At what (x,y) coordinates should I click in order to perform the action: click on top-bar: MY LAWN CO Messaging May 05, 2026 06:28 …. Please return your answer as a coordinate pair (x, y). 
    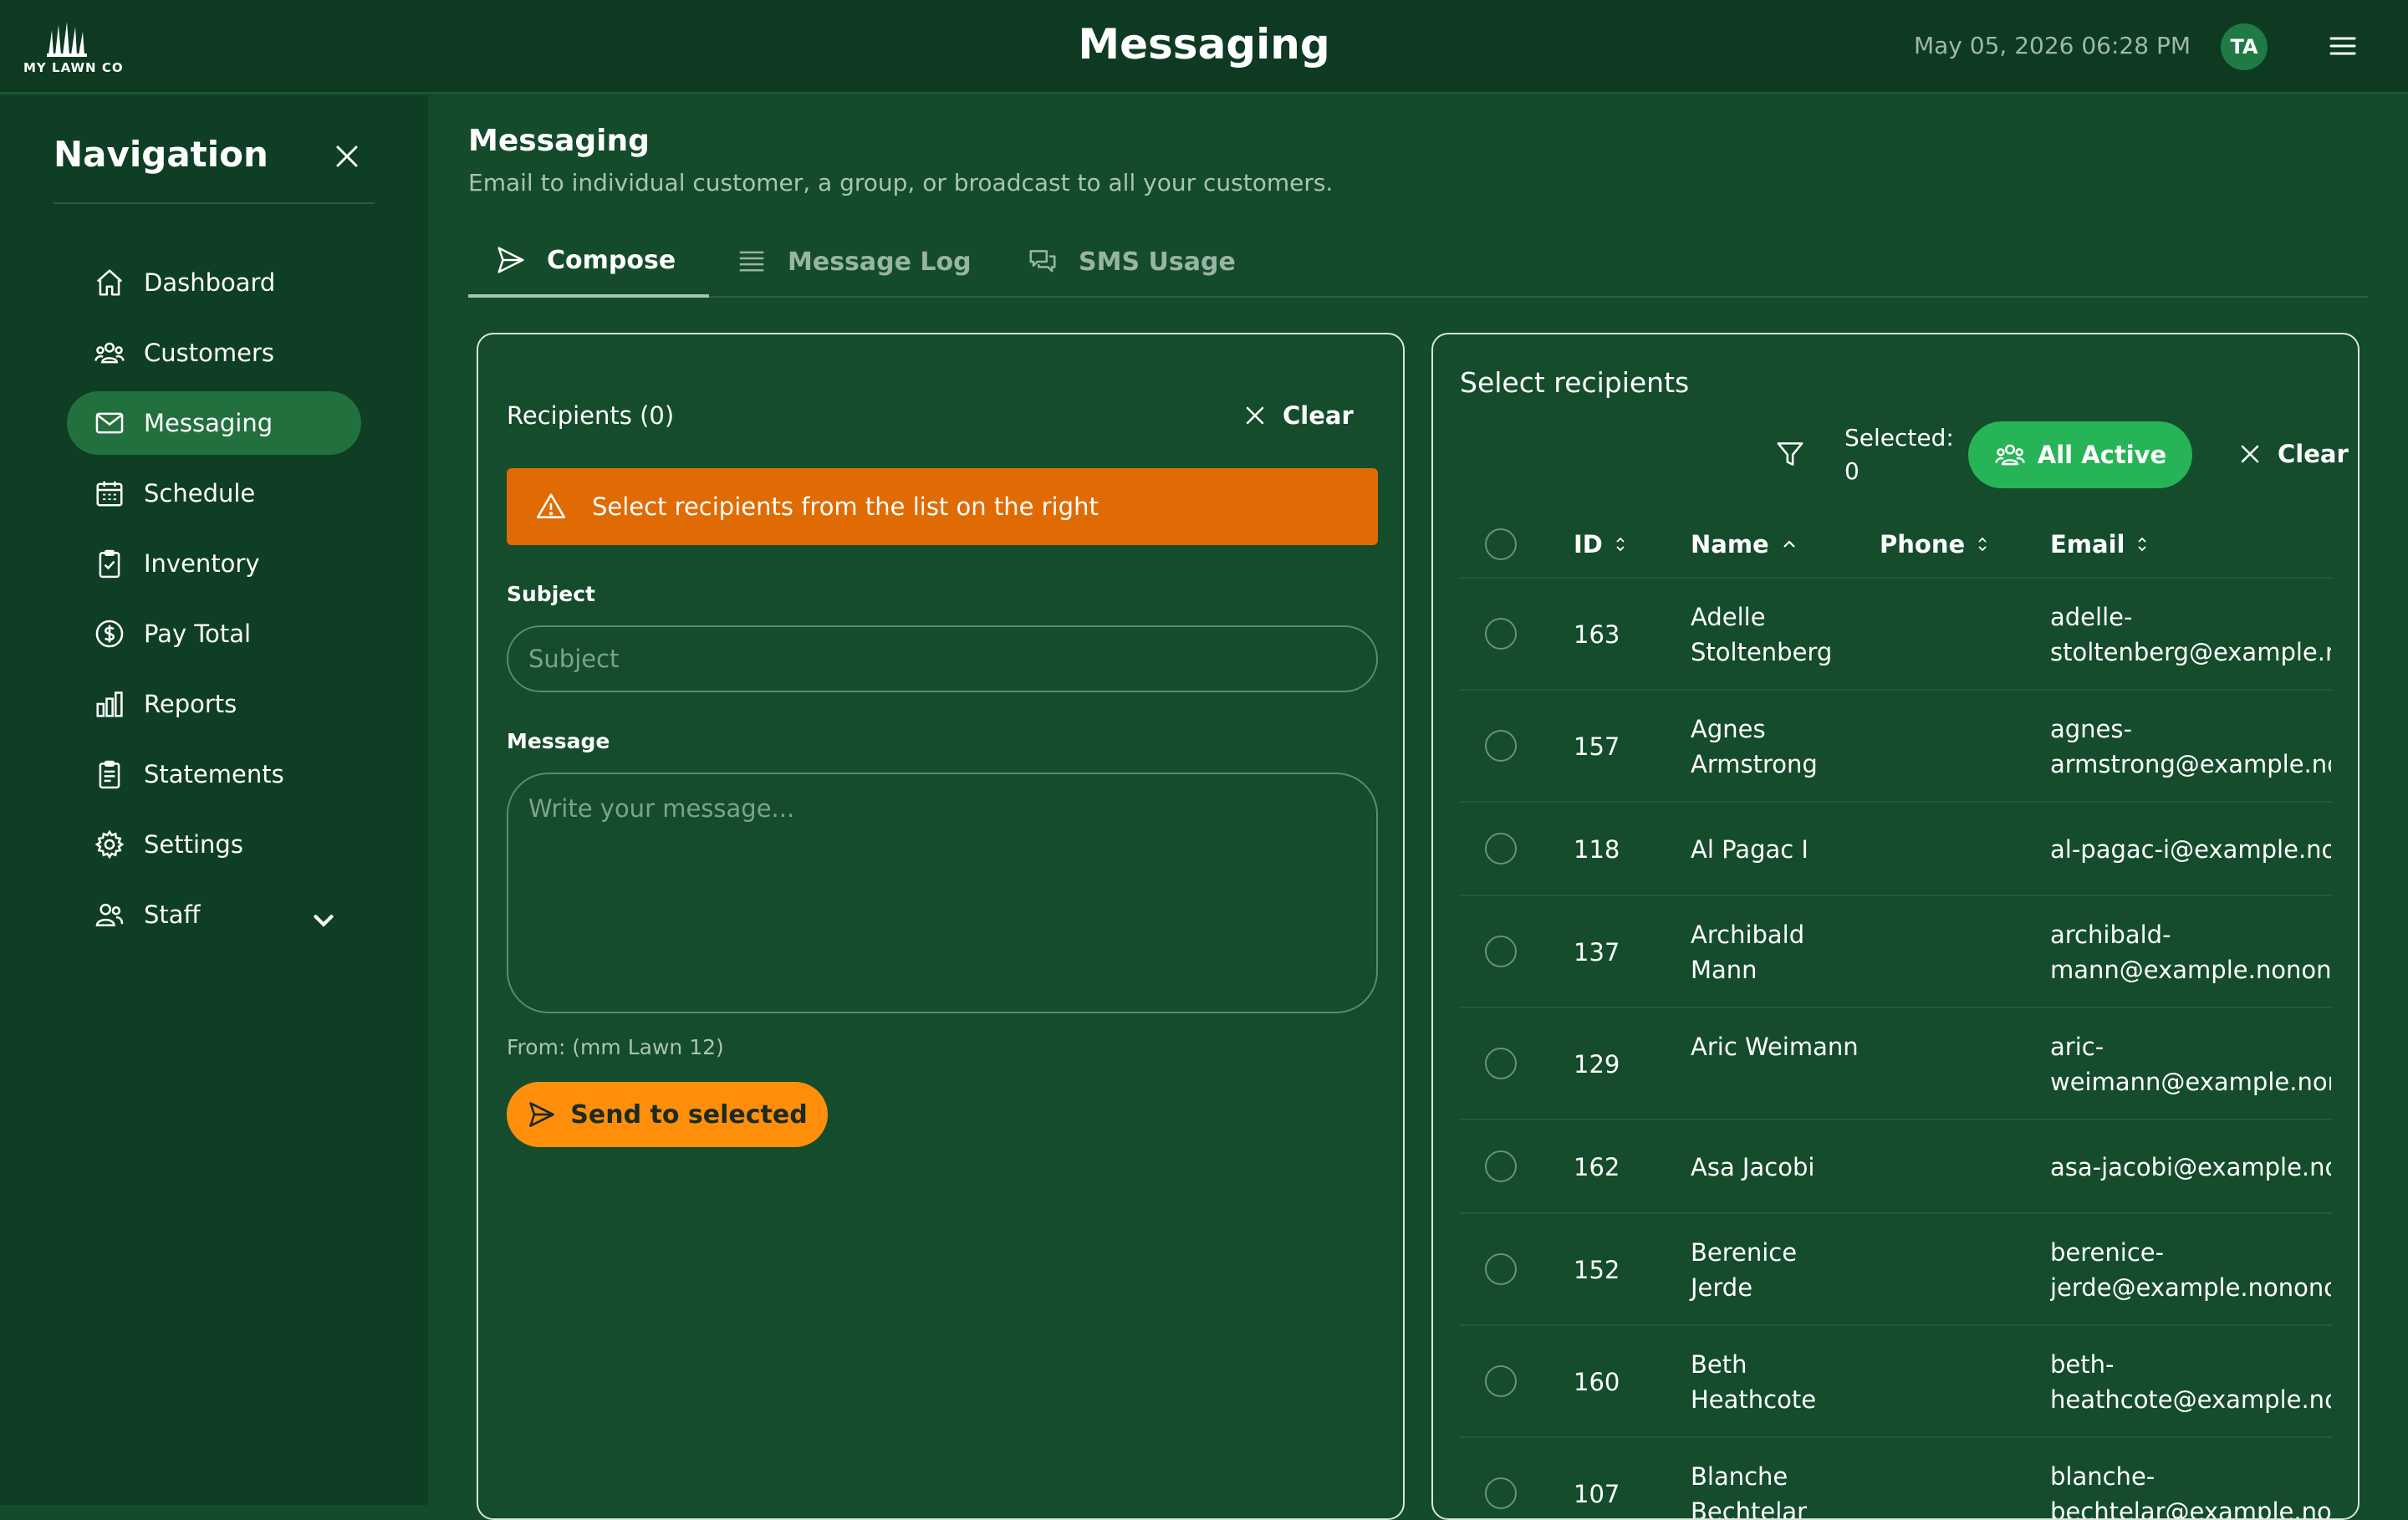
    Looking at the image, I should click on (1204, 47).